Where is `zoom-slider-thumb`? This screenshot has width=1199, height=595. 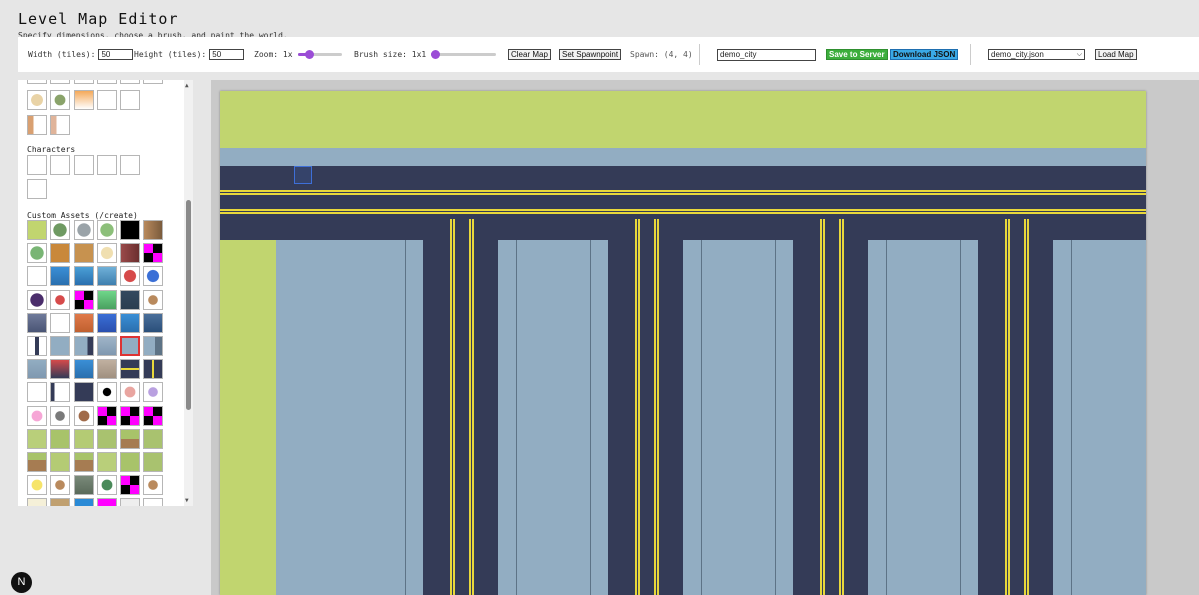 zoom-slider-thumb is located at coordinates (309, 54).